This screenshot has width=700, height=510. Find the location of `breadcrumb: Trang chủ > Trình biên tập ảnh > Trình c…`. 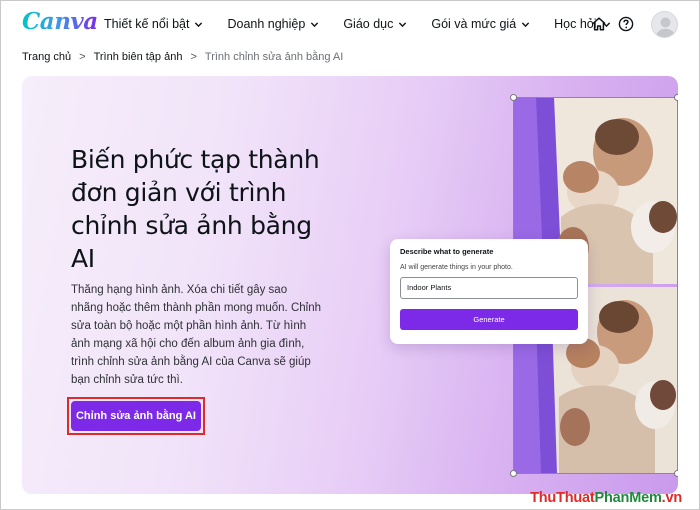

breadcrumb: Trang chủ > Trình biên tập ảnh > Trình c… is located at coordinates (182, 57).